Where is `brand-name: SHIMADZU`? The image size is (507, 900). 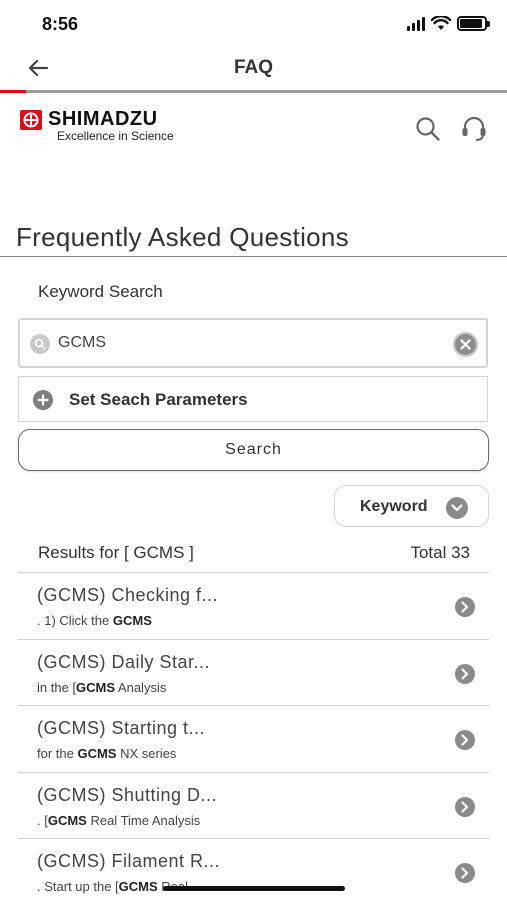 brand-name: SHIMADZU is located at coordinates (103, 119).